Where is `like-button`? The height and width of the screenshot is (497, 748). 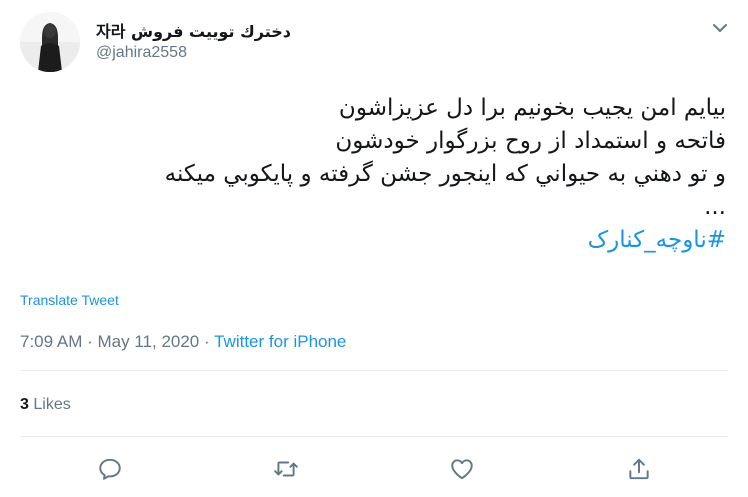 like-button is located at coordinates (462, 469).